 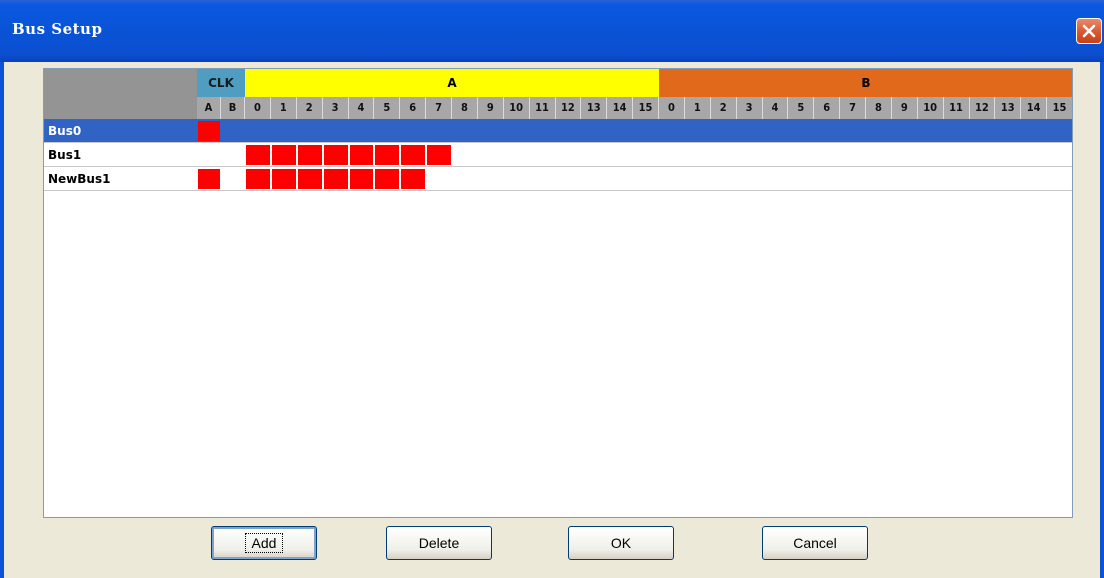 I want to click on column-header-b-11: 11, so click(x=956, y=108).